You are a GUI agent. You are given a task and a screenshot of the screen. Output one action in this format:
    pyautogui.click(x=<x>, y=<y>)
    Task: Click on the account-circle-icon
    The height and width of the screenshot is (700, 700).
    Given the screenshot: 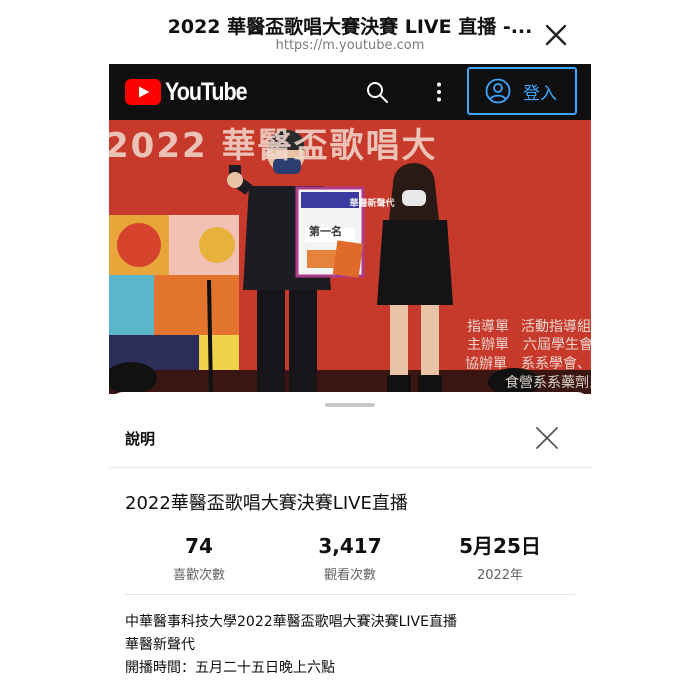 What is the action you would take?
    pyautogui.click(x=498, y=91)
    